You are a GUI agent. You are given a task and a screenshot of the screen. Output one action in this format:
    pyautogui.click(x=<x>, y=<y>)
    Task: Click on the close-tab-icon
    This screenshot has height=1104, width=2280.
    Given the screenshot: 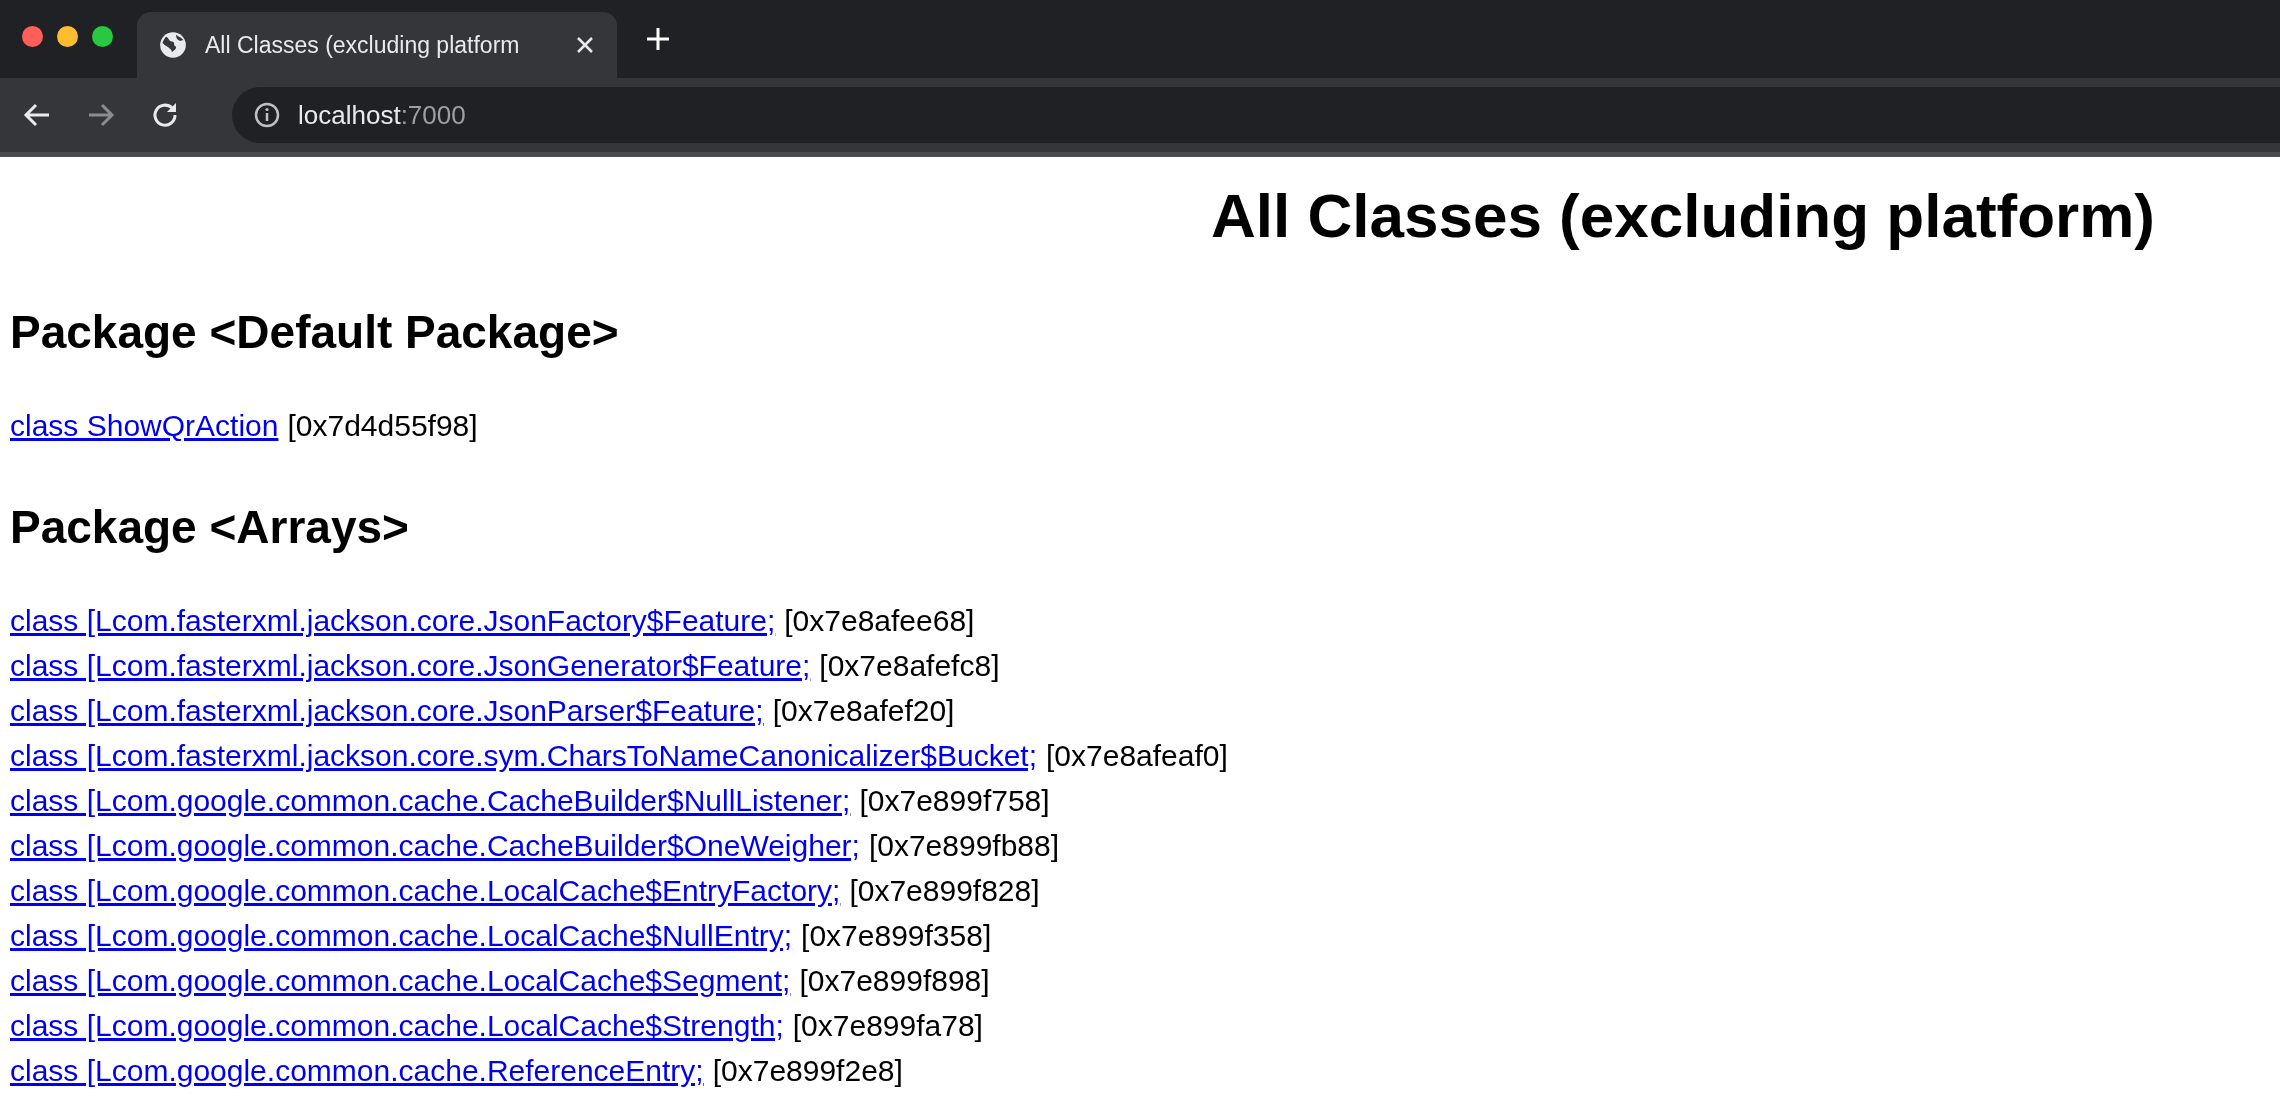 What is the action you would take?
    pyautogui.click(x=585, y=45)
    